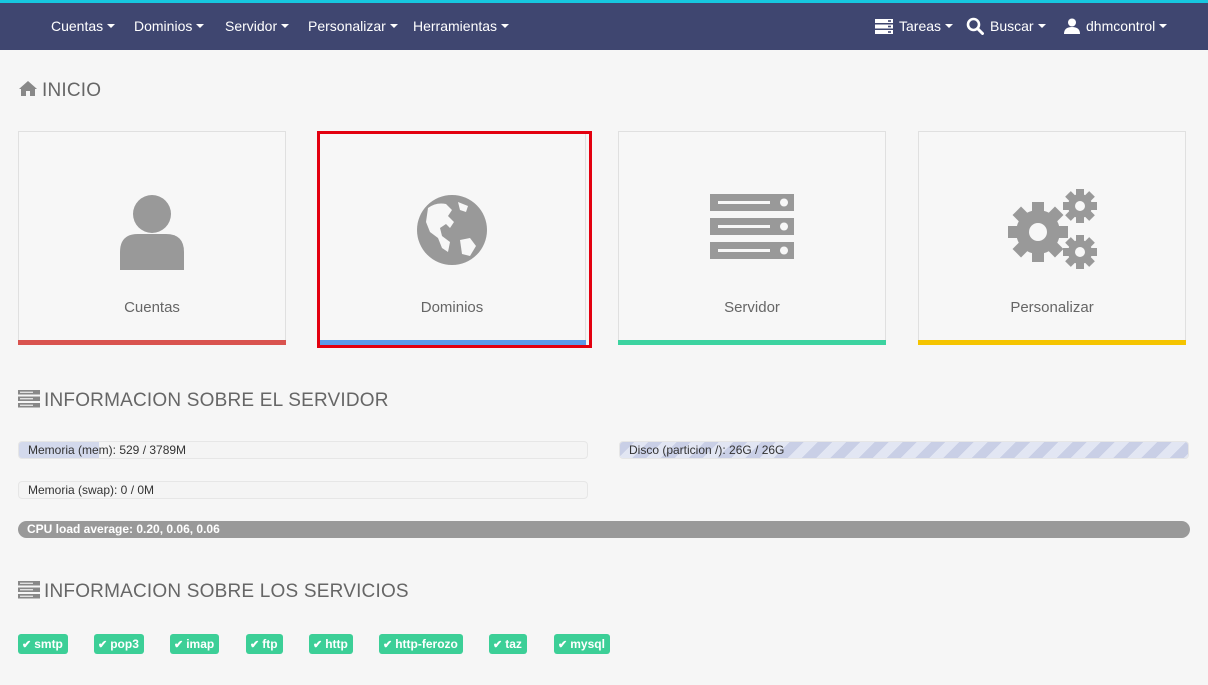  What do you see at coordinates (270, 644) in the screenshot?
I see `service-label: ftp` at bounding box center [270, 644].